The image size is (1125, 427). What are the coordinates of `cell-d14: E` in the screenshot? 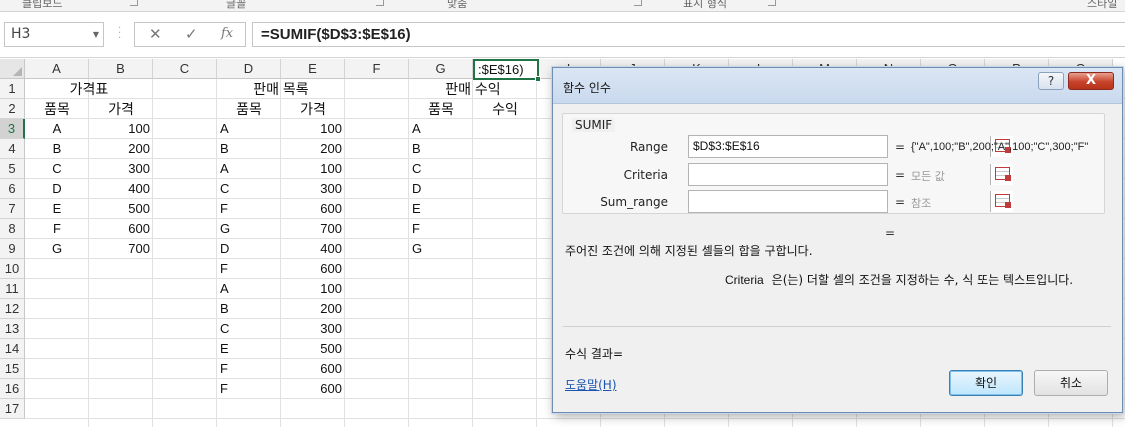 It's located at (249, 349).